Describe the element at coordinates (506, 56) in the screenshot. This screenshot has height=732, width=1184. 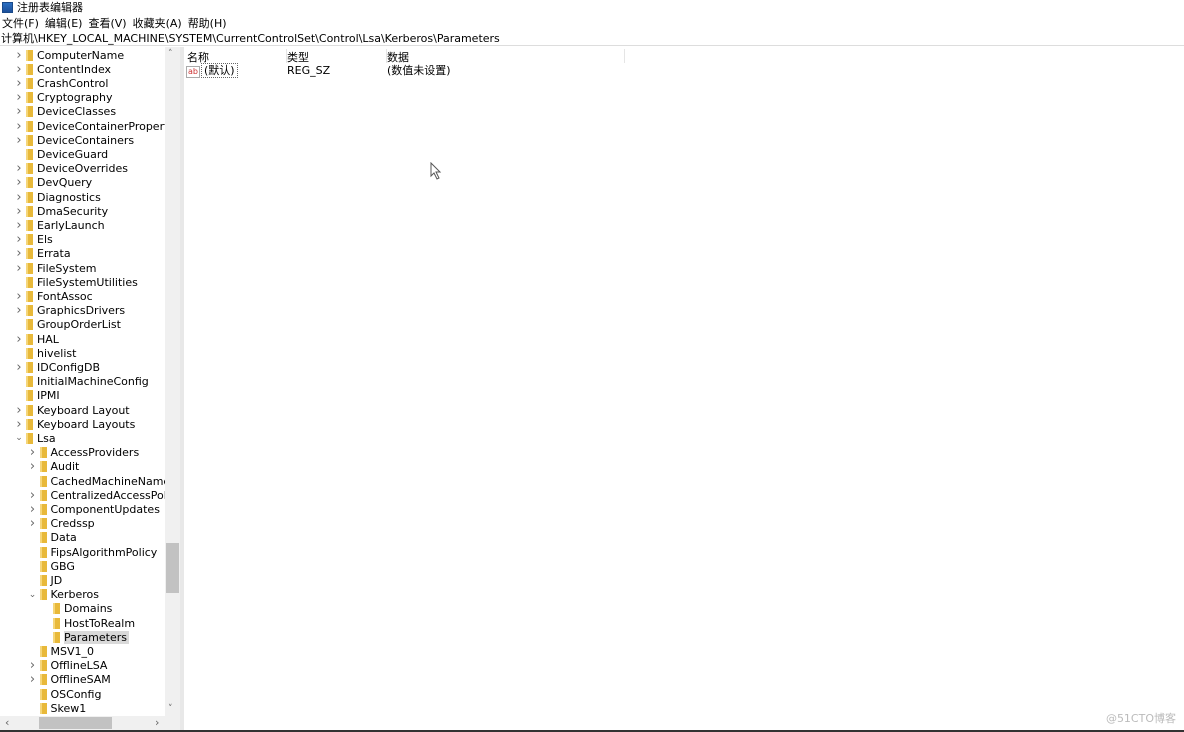
I see `column-header-data: 数据` at that location.